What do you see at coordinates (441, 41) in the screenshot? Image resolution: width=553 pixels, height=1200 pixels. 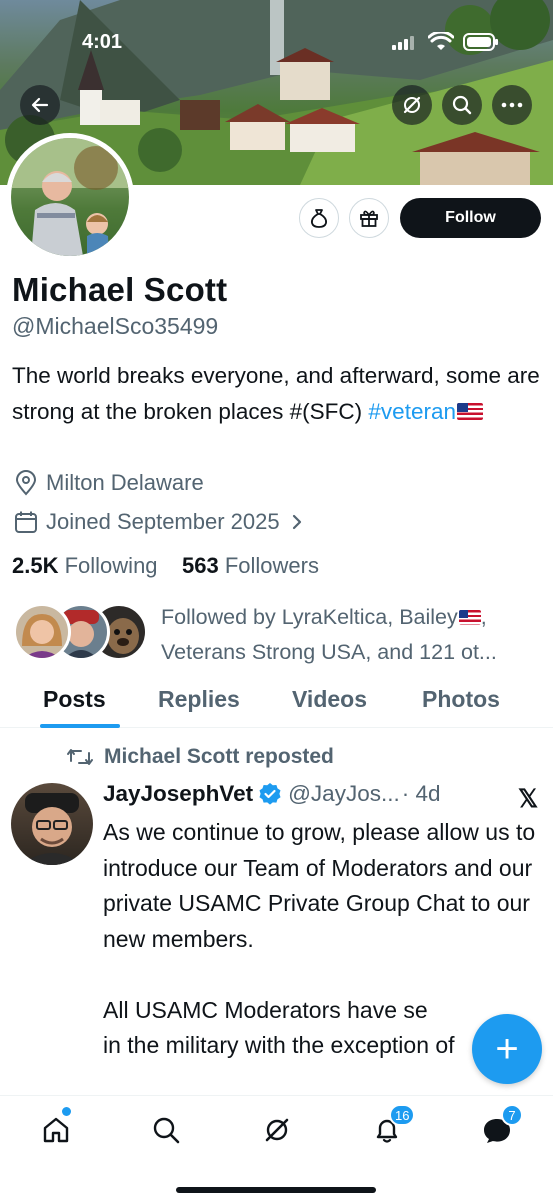 I see `wifi-icon` at bounding box center [441, 41].